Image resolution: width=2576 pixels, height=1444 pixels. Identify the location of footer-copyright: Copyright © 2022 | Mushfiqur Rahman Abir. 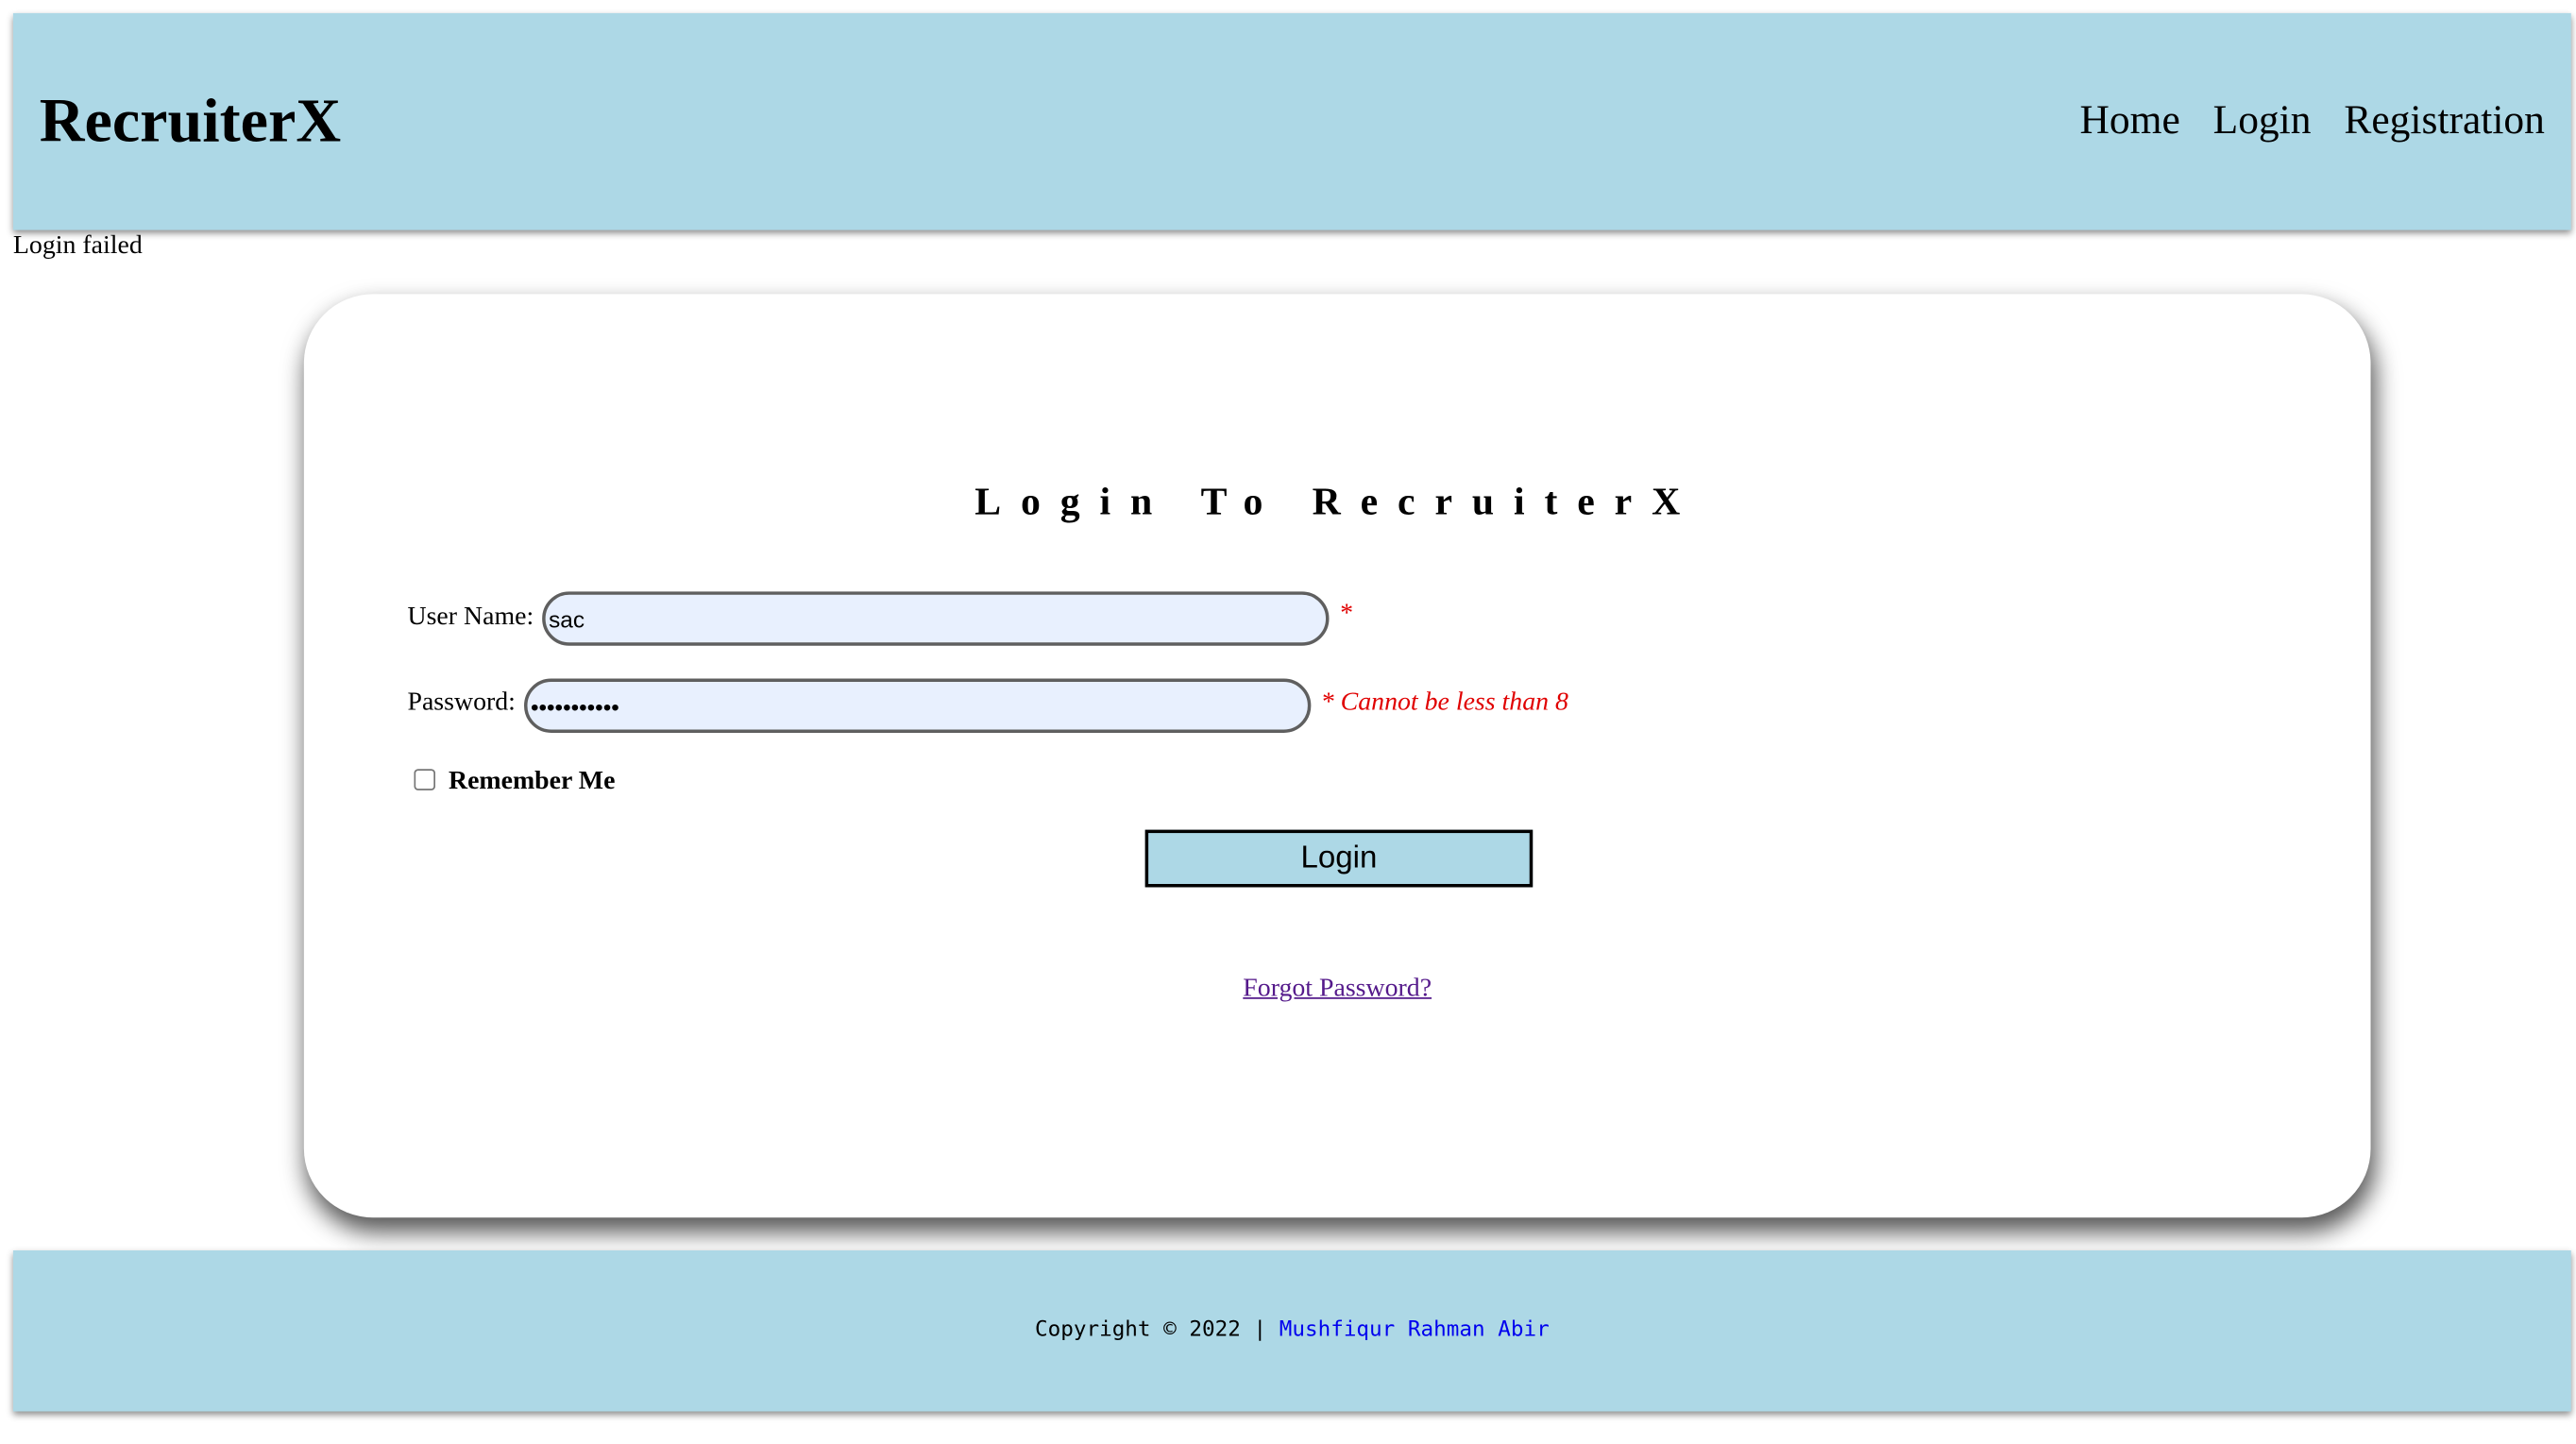
(1292, 1331).